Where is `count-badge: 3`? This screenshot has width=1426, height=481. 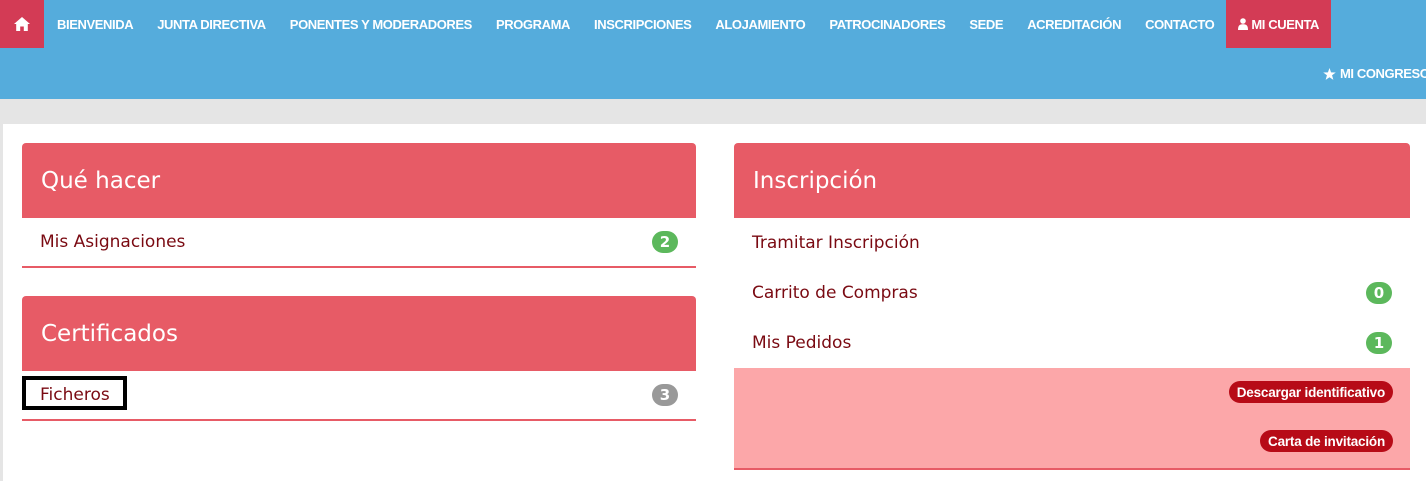
count-badge: 3 is located at coordinates (665, 395).